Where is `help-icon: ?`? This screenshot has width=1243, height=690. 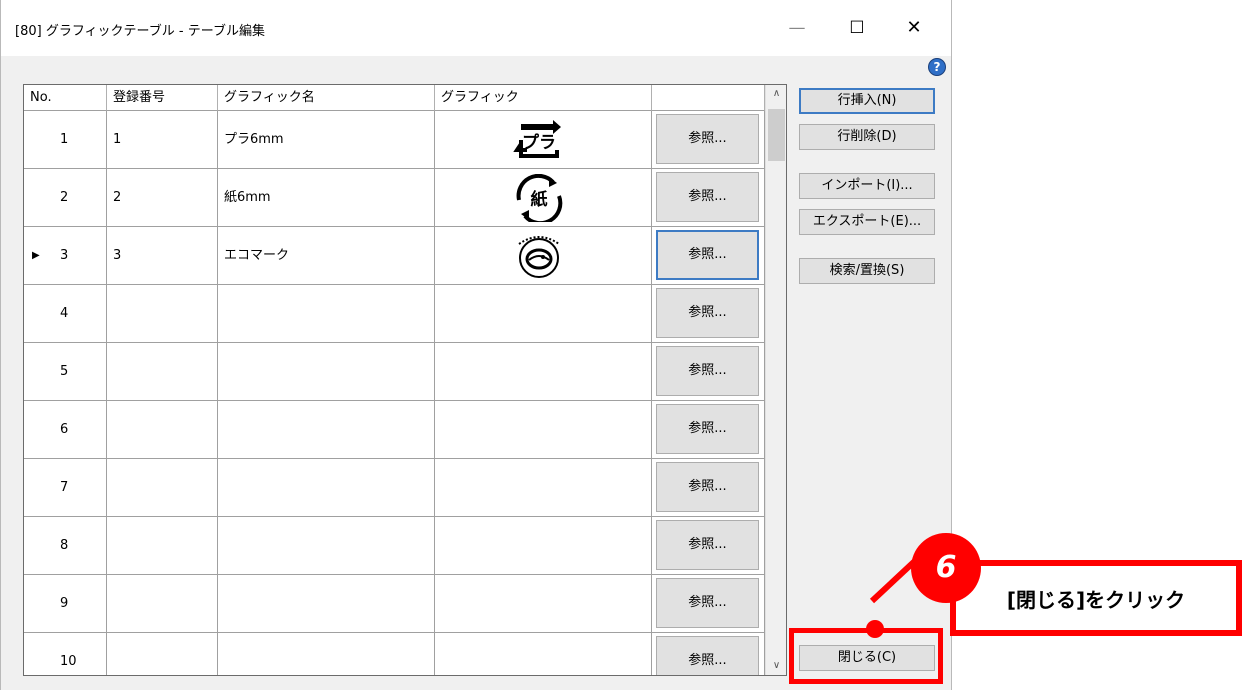 help-icon: ? is located at coordinates (937, 67).